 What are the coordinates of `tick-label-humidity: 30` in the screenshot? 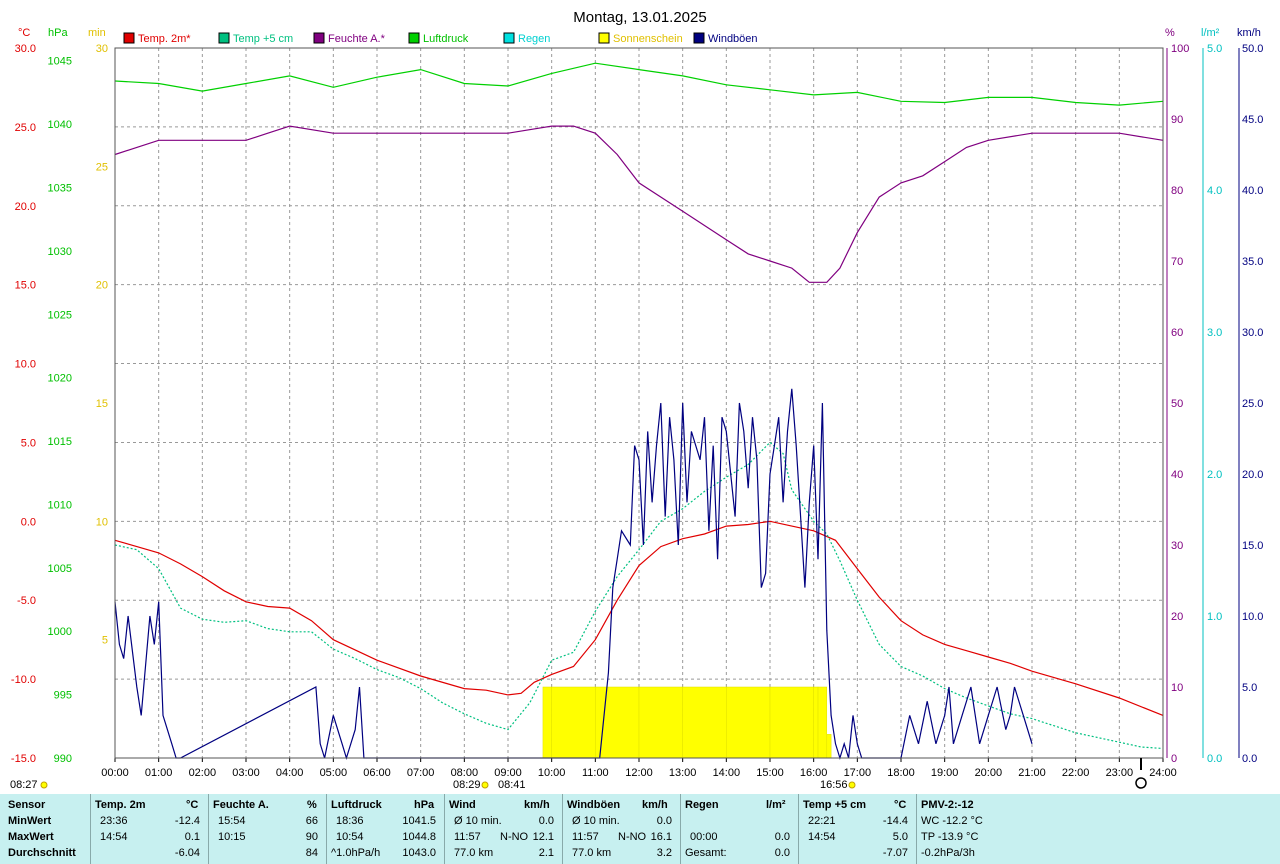 It's located at (1177, 546).